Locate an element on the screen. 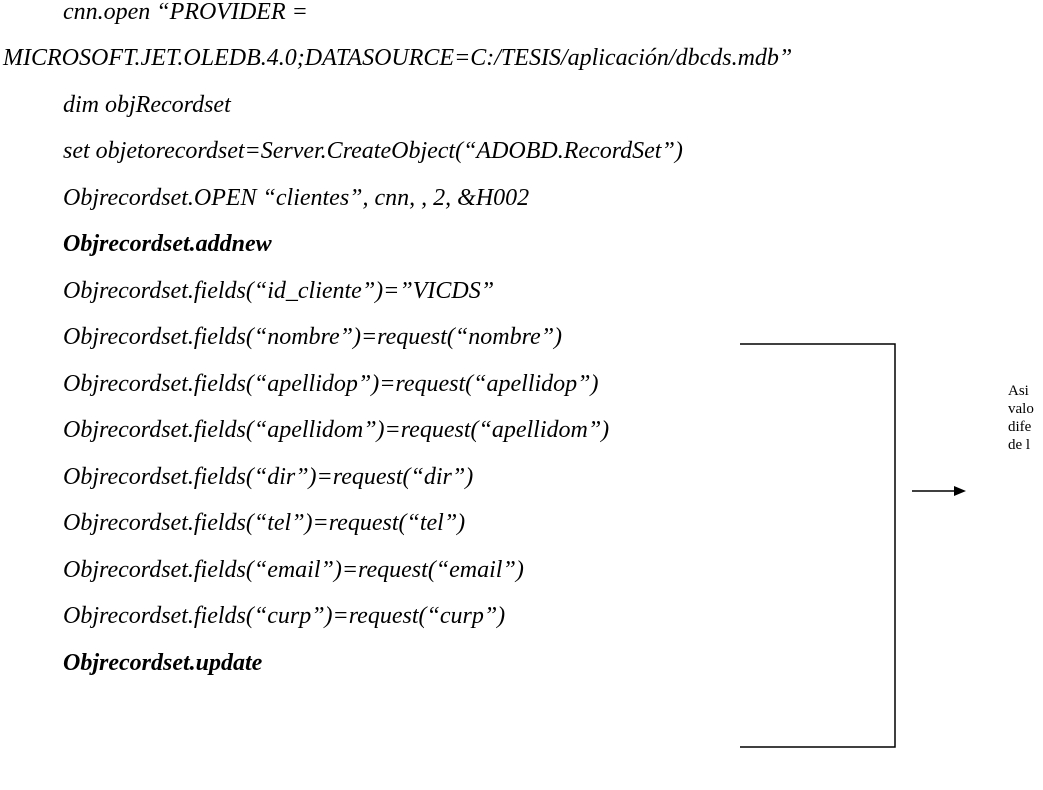  bracket-line is located at coordinates (818, 545).